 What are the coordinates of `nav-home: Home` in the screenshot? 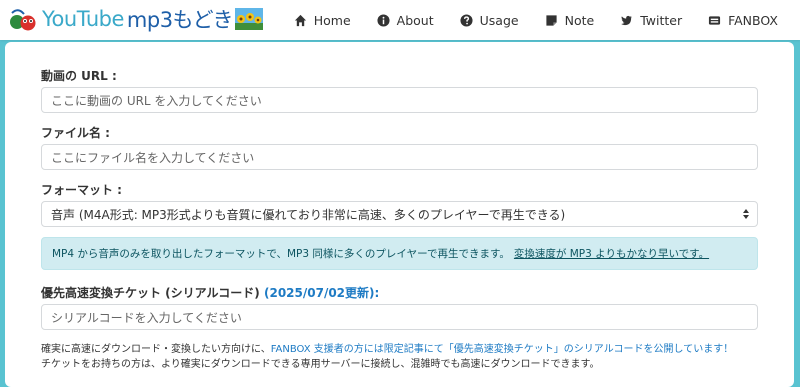 It's located at (322, 20).